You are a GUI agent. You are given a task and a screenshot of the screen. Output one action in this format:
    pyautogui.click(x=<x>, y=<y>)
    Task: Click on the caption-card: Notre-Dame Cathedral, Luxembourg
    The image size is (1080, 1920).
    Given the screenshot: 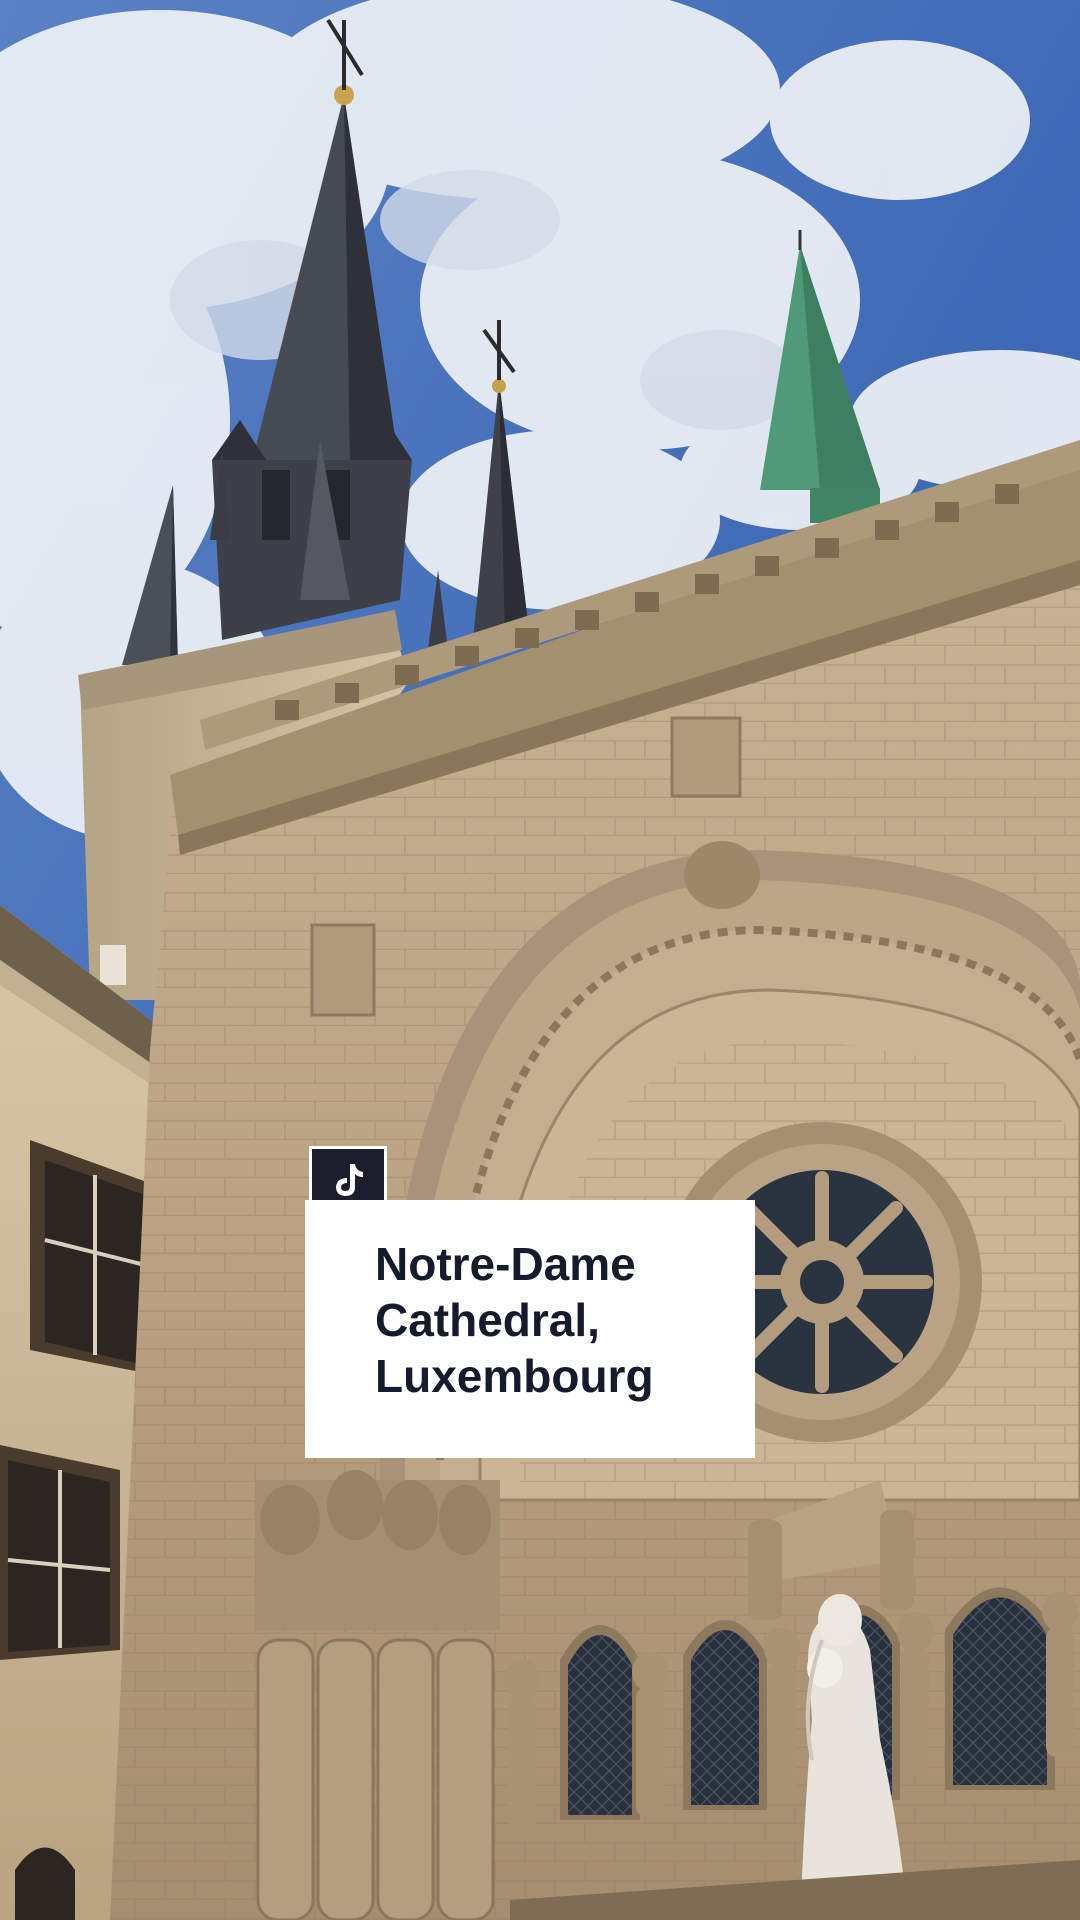 What is the action you would take?
    pyautogui.click(x=530, y=1329)
    